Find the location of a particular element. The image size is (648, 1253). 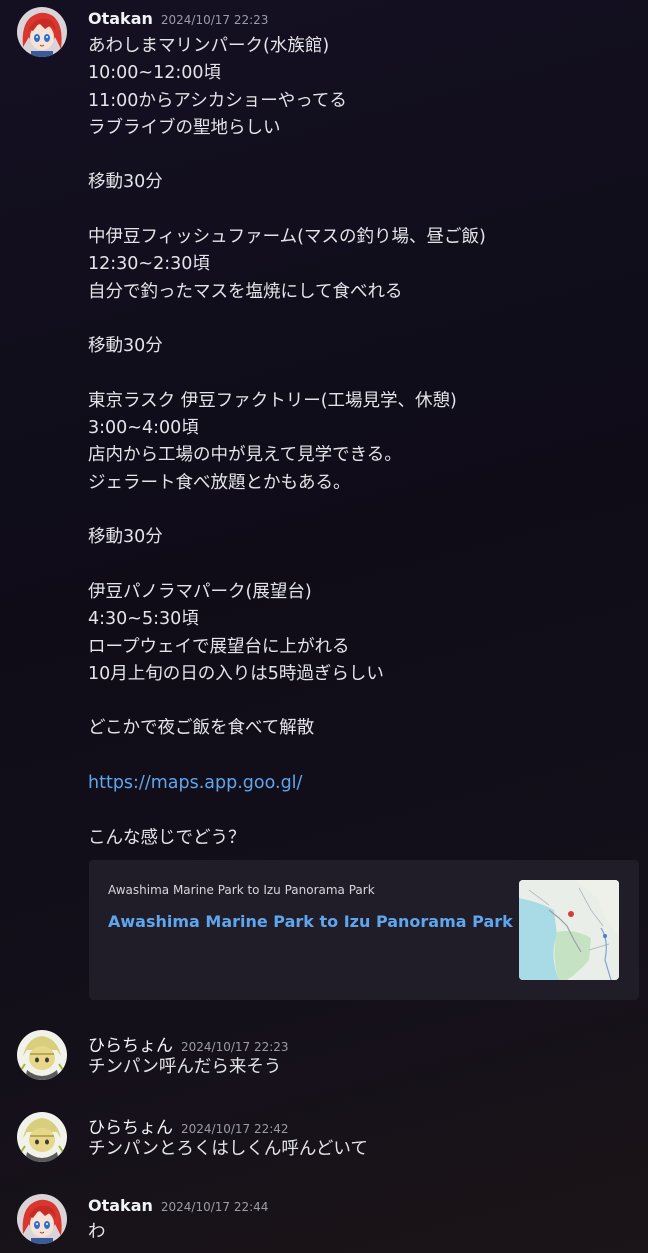

message-line: 中伊豆フィッシュファーム(マスの釣り場、昼ご飯) is located at coordinates (287, 237).